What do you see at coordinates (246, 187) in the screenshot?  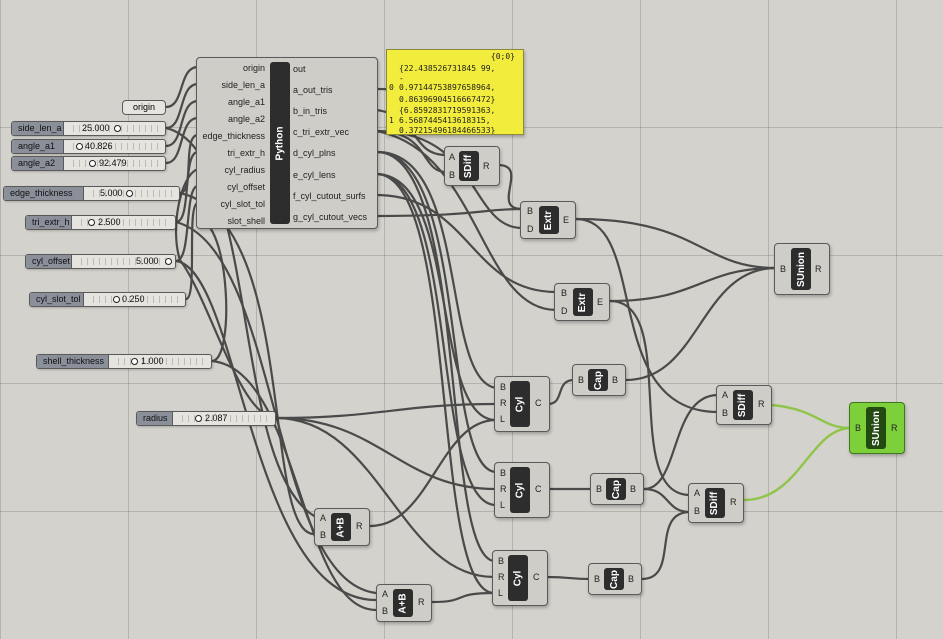 I see `python-input-cyl-offset: cyl_offset` at bounding box center [246, 187].